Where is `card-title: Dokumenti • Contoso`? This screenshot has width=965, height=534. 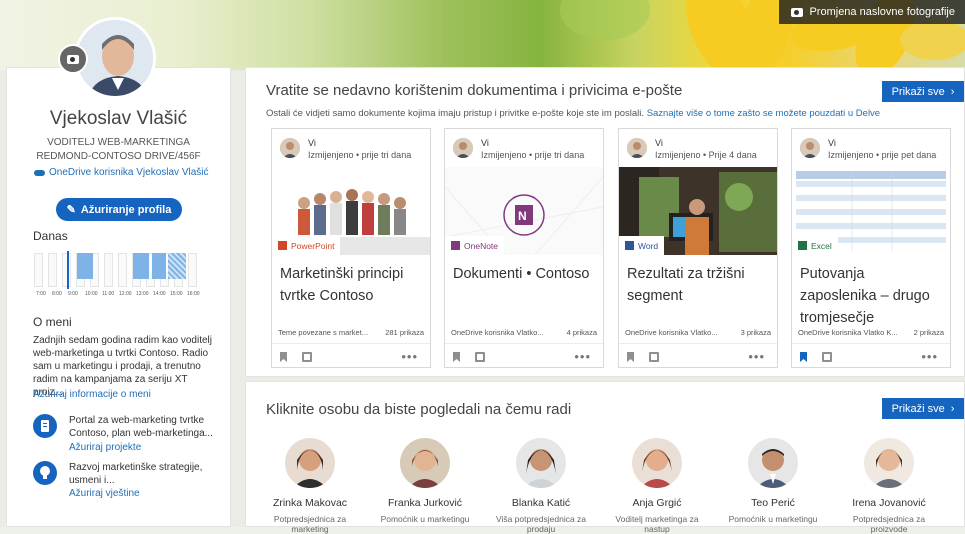 card-title: Dokumenti • Contoso is located at coordinates (525, 274).